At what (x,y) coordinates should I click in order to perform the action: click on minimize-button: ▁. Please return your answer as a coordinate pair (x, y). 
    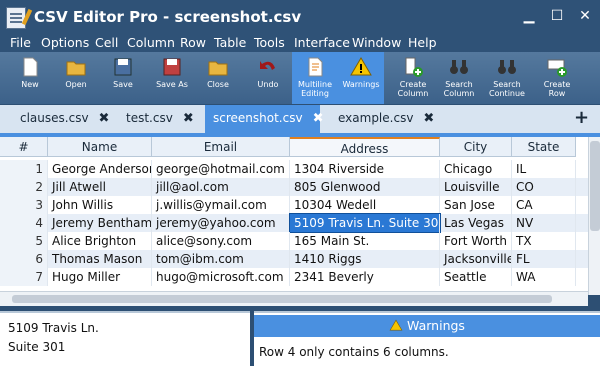
    Looking at the image, I should click on (529, 16).